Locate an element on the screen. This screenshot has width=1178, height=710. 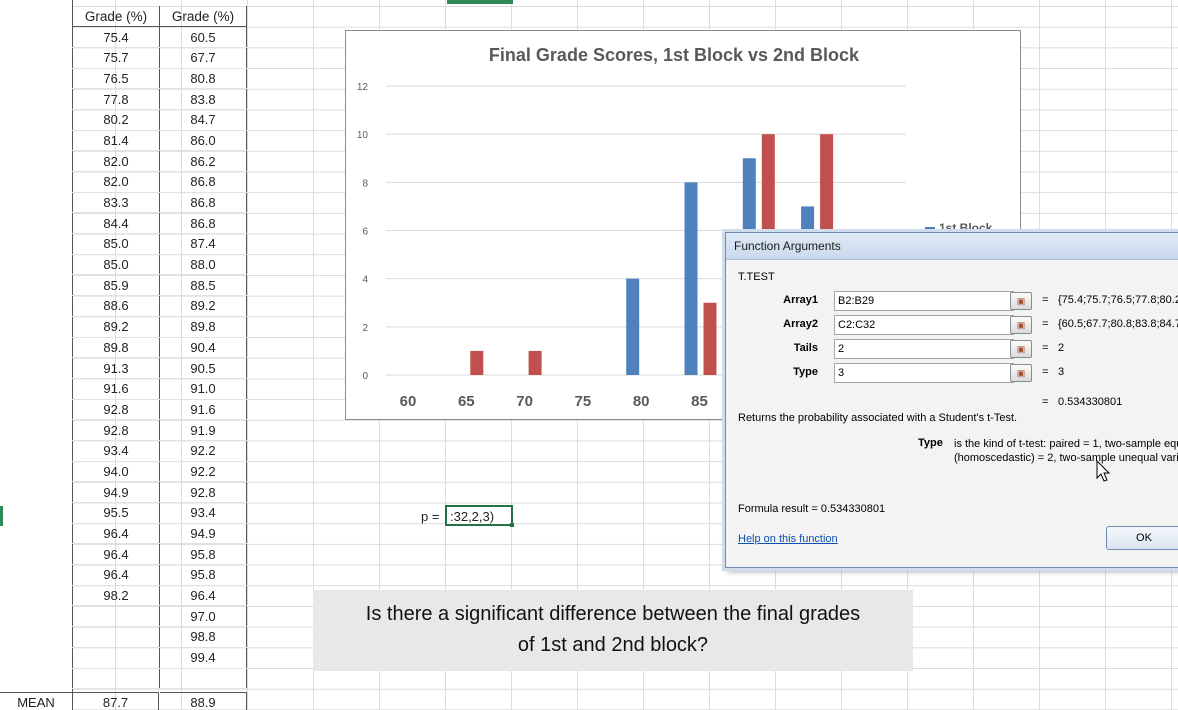
column-a is located at coordinates (36, 355).